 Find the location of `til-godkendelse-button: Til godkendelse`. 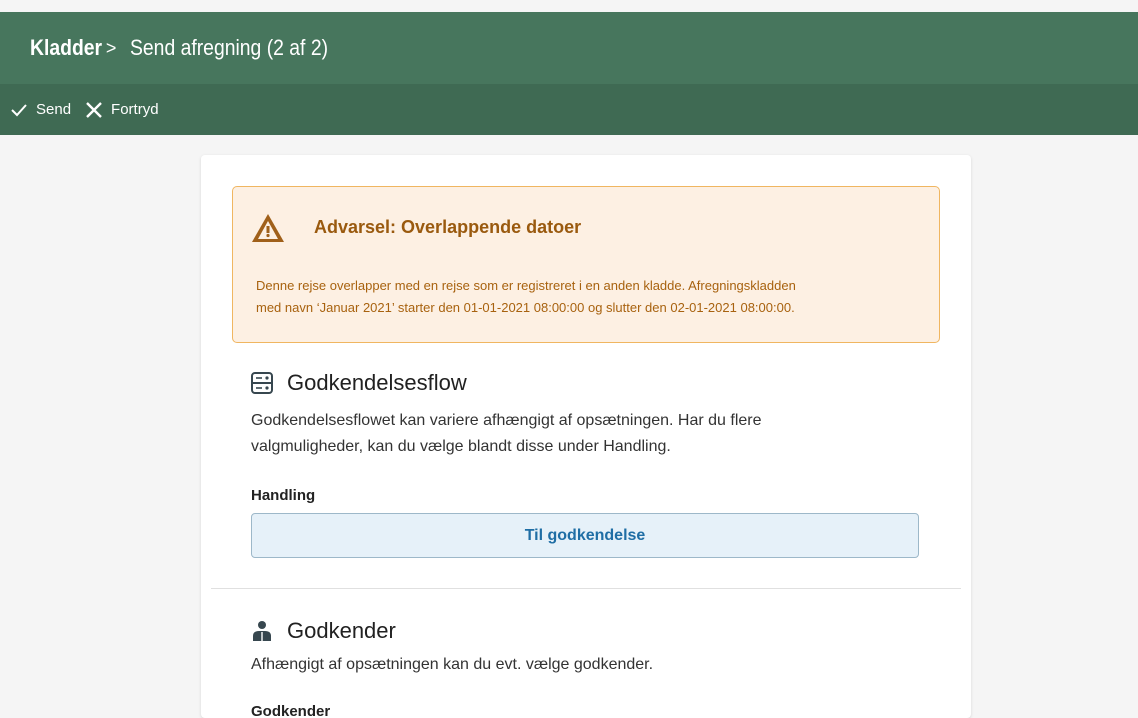

til-godkendelse-button: Til godkendelse is located at coordinates (585, 535).